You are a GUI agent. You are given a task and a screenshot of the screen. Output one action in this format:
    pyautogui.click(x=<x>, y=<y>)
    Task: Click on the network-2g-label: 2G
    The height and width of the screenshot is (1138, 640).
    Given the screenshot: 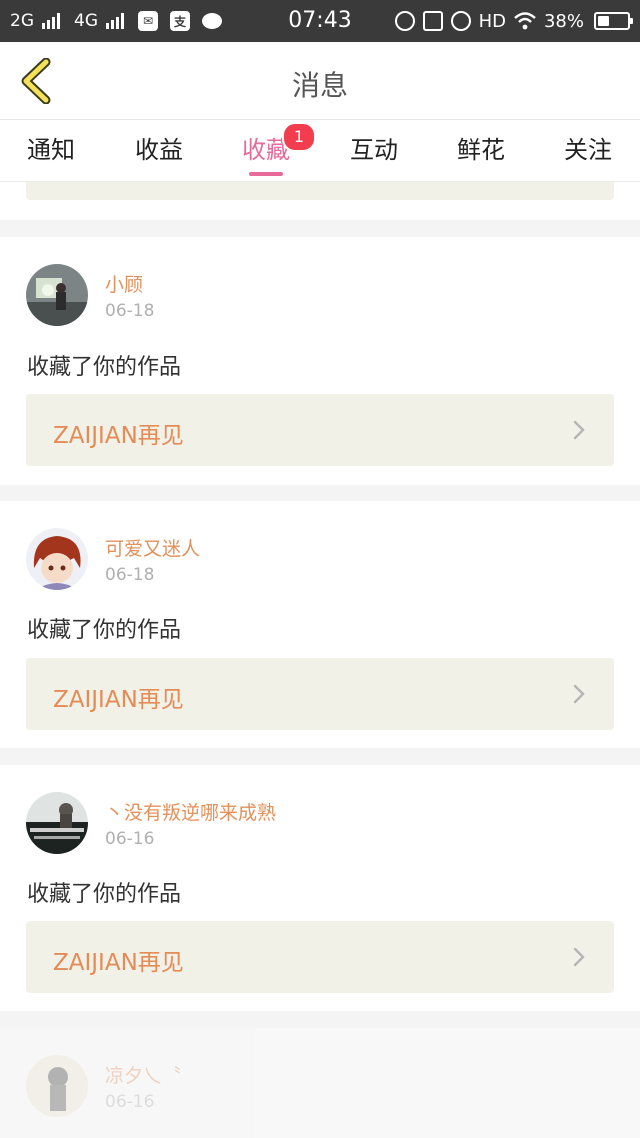 What is the action you would take?
    pyautogui.click(x=22, y=21)
    